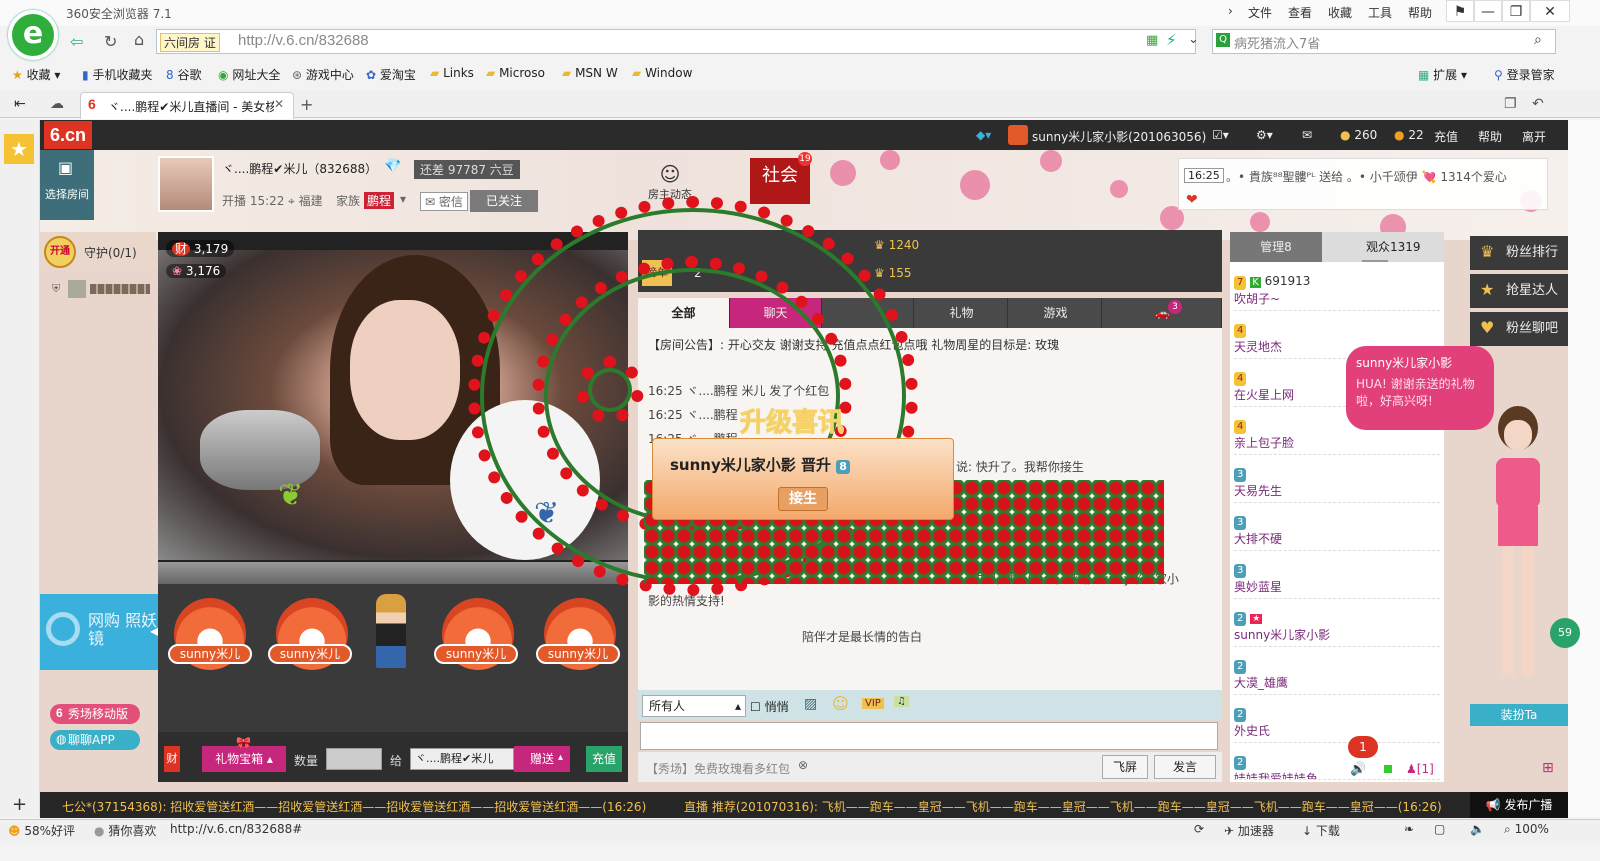  I want to click on quantity-input, so click(354, 759).